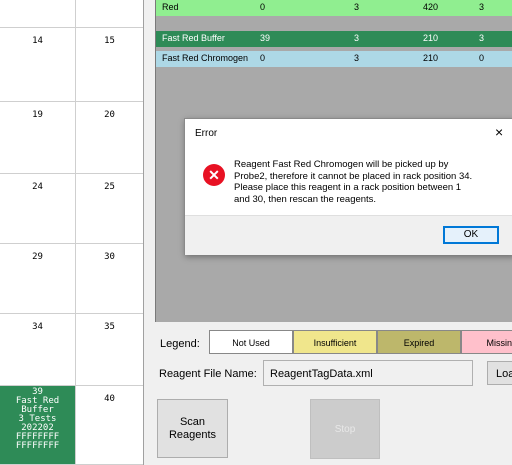 The image size is (512, 465). I want to click on scan-reagents-button: Scan Reagents, so click(192, 428).